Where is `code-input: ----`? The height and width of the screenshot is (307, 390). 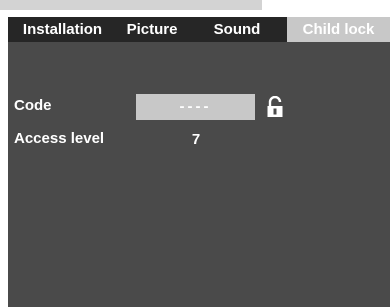
code-input: ---- is located at coordinates (195, 107).